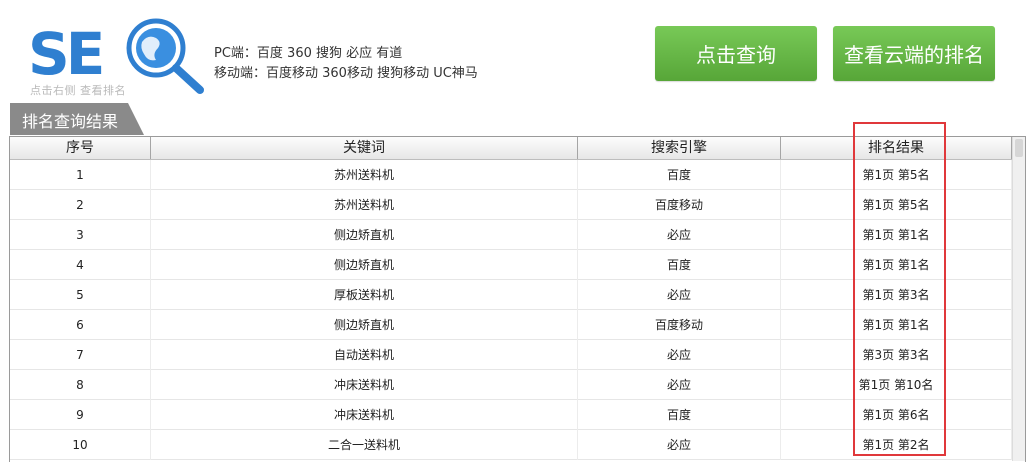 This screenshot has height=462, width=1028. I want to click on table-row: 7 自动送料机 必应 第3页 第3名, so click(511, 355).